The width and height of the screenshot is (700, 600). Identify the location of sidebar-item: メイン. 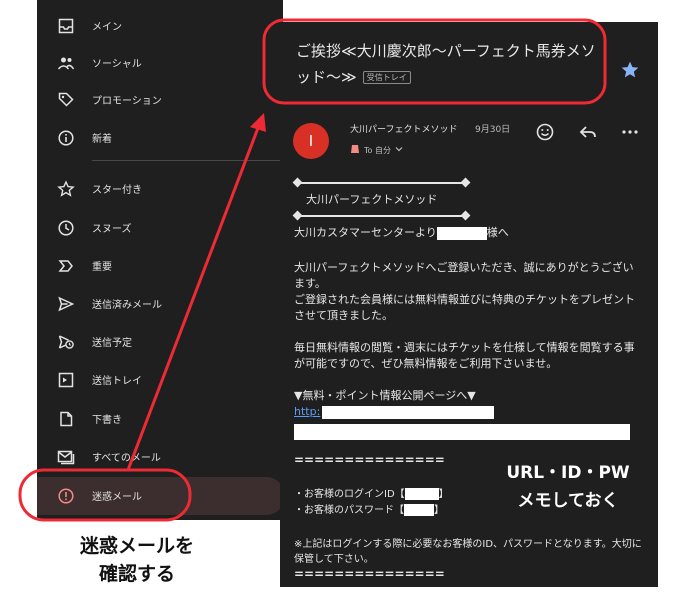
(160, 26).